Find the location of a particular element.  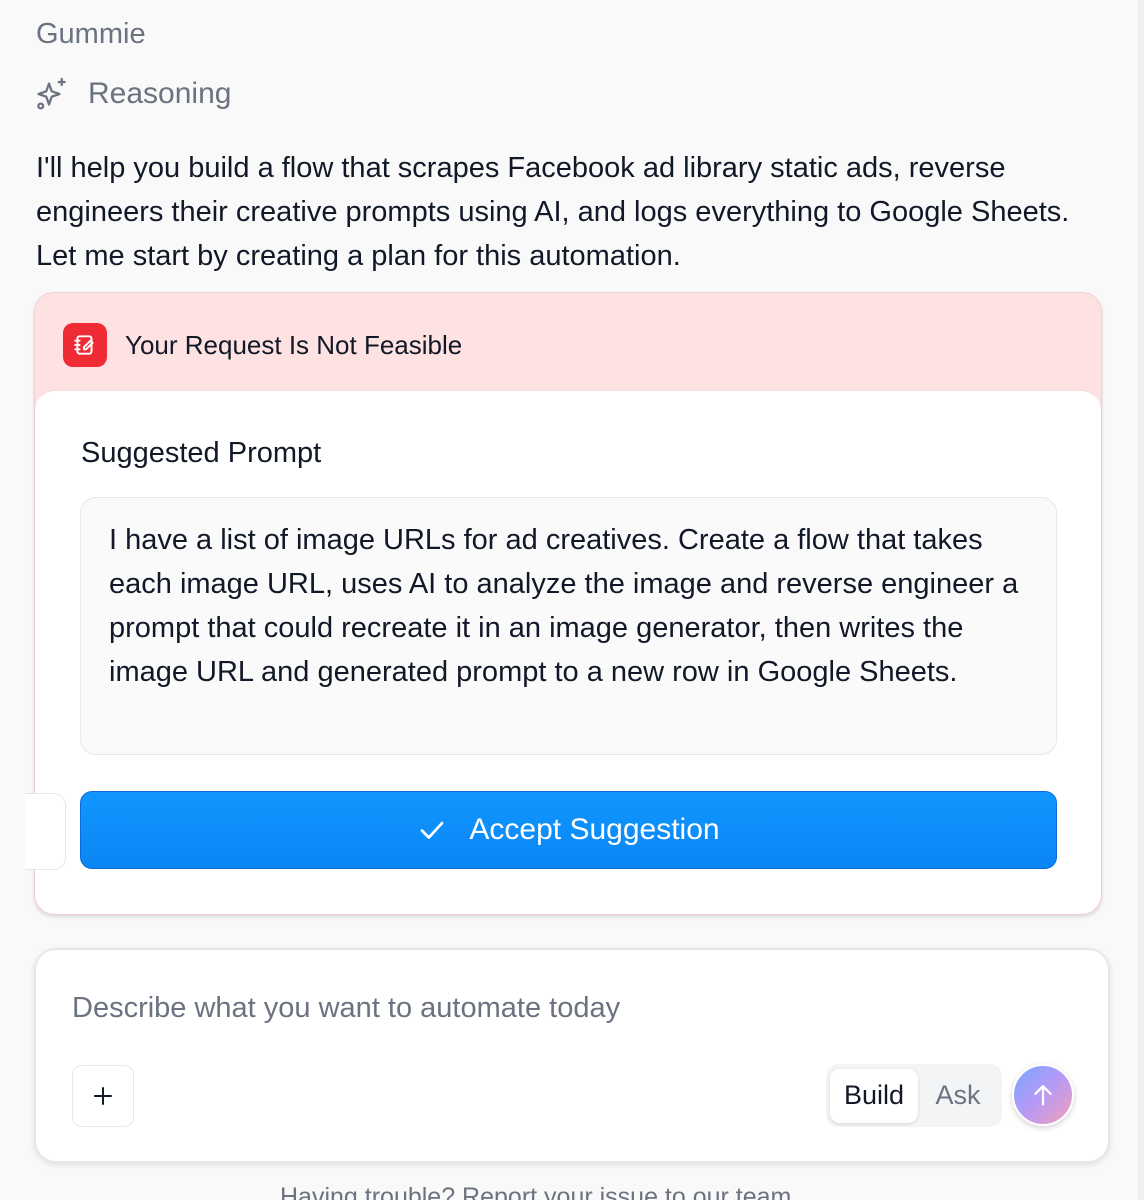

plus-icon is located at coordinates (103, 1096).